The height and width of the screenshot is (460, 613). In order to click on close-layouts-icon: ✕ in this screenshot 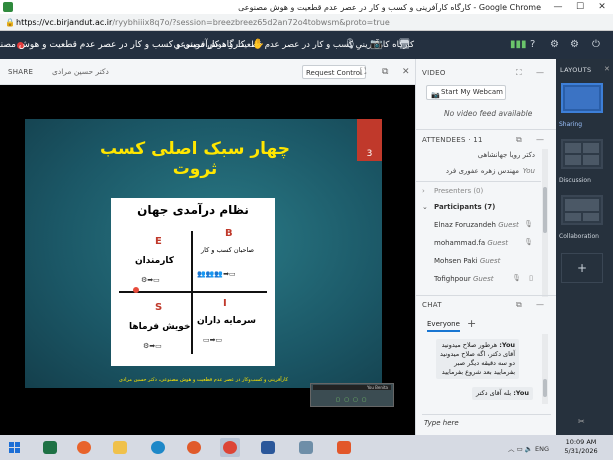, I will do `click(607, 69)`.